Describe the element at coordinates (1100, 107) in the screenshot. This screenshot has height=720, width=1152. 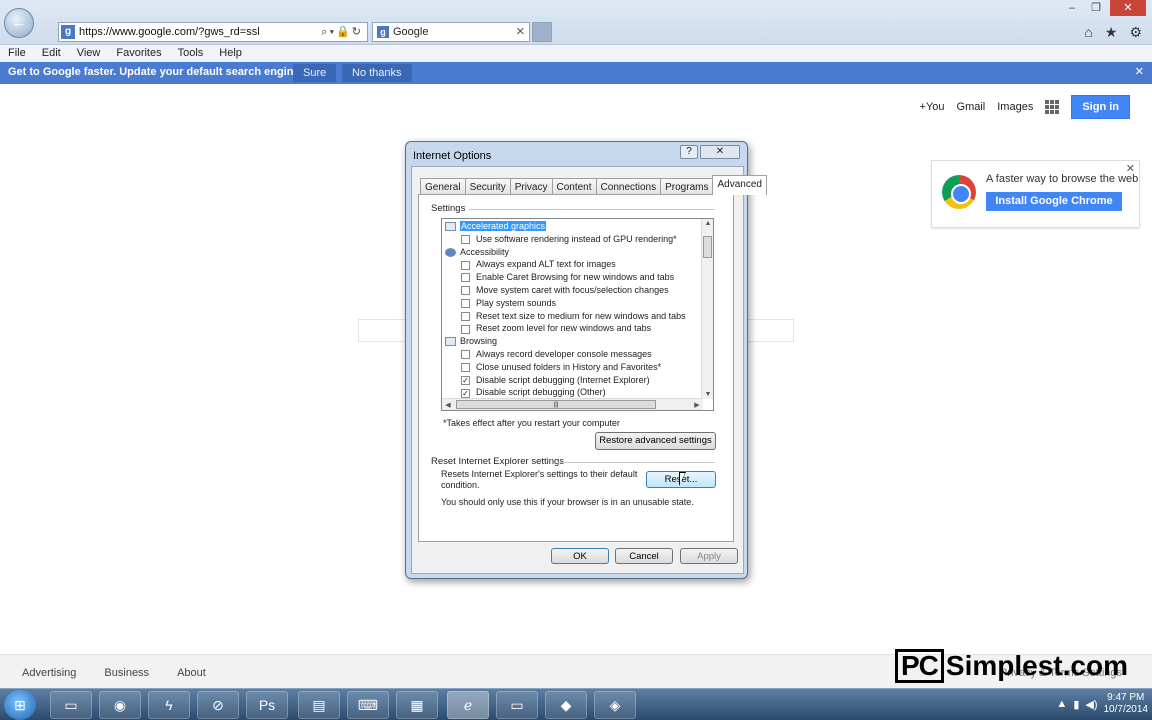
I see `sign-in-button: Sign in` at that location.